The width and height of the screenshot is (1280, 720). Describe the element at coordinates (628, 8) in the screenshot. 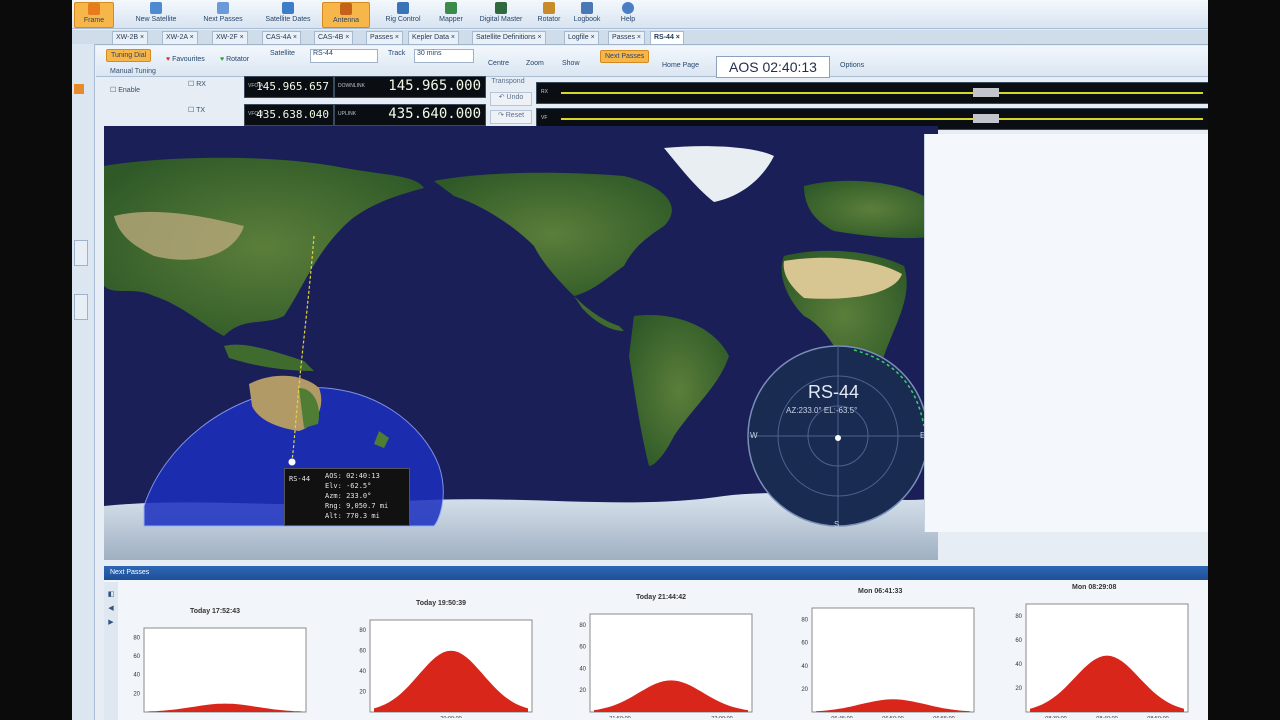

I see `help-icon` at that location.